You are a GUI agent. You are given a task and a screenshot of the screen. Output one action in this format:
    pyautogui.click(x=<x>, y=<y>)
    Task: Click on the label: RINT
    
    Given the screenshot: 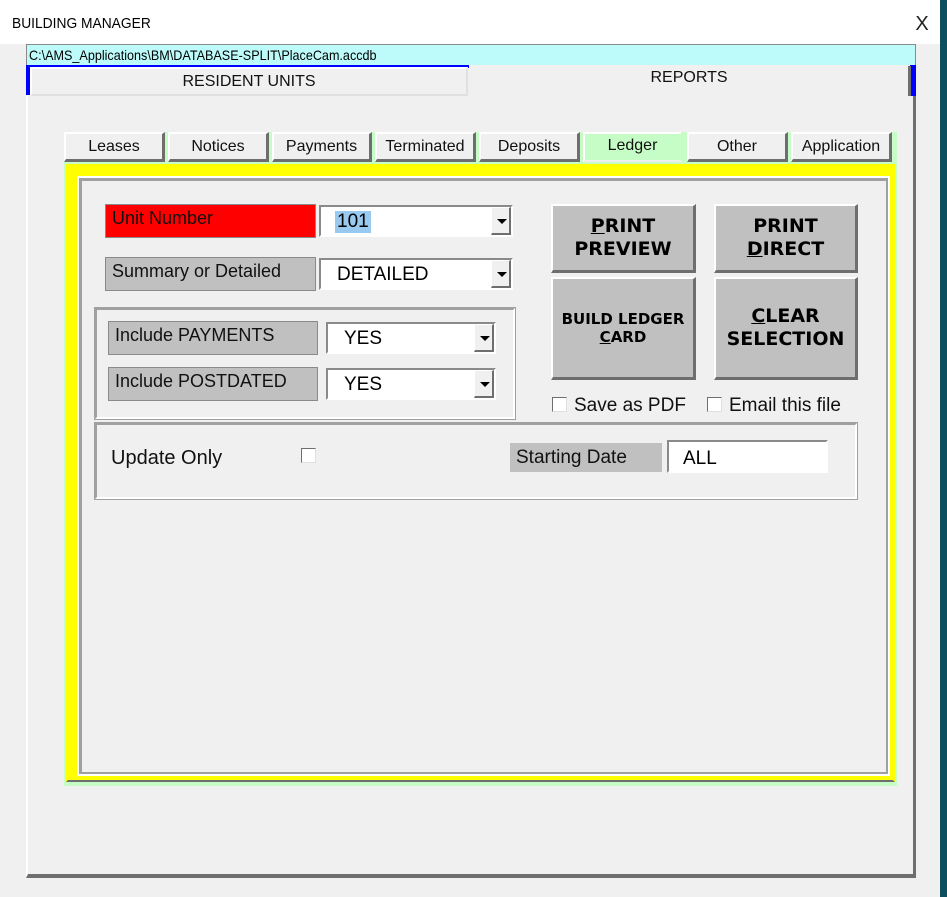 What is the action you would take?
    pyautogui.click(x=630, y=226)
    